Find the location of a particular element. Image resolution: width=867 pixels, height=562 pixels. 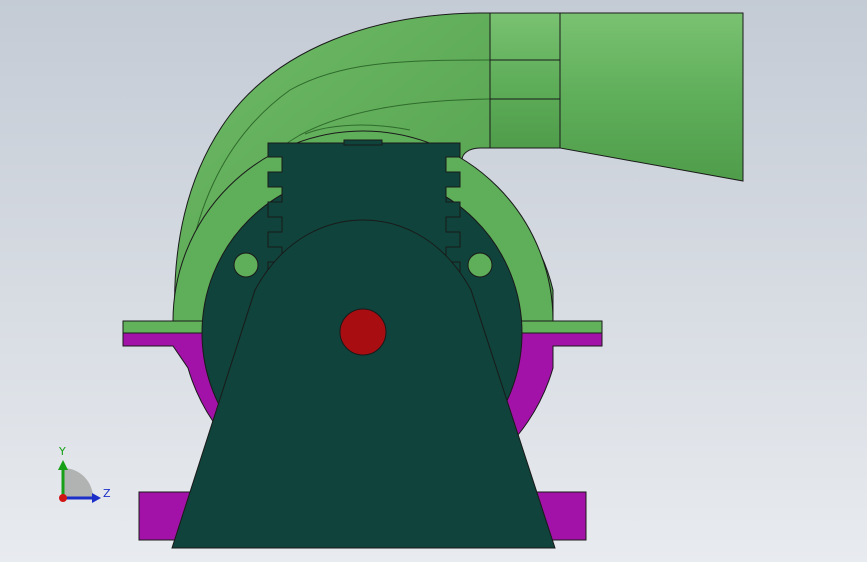

motor-top-cap is located at coordinates (363, 142).